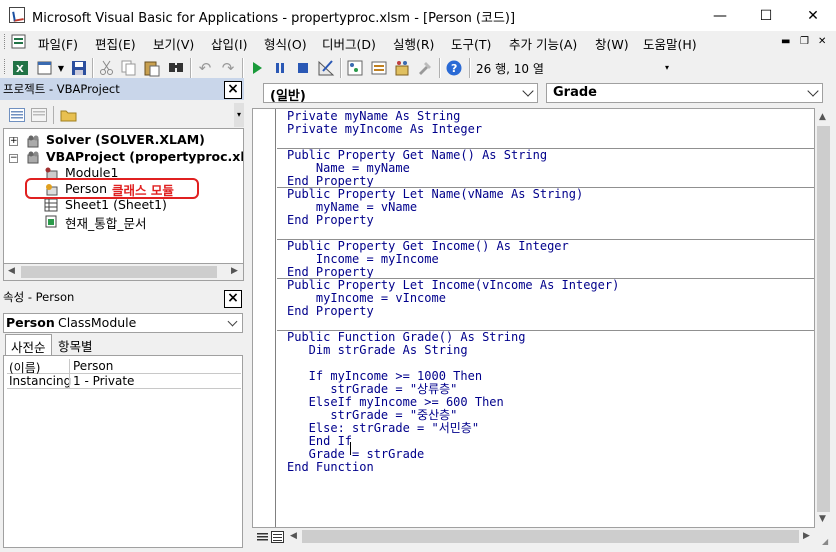 Image resolution: width=836 pixels, height=552 pixels. Describe the element at coordinates (75, 344) in the screenshot. I see `tab-categorized: 항목별` at that location.